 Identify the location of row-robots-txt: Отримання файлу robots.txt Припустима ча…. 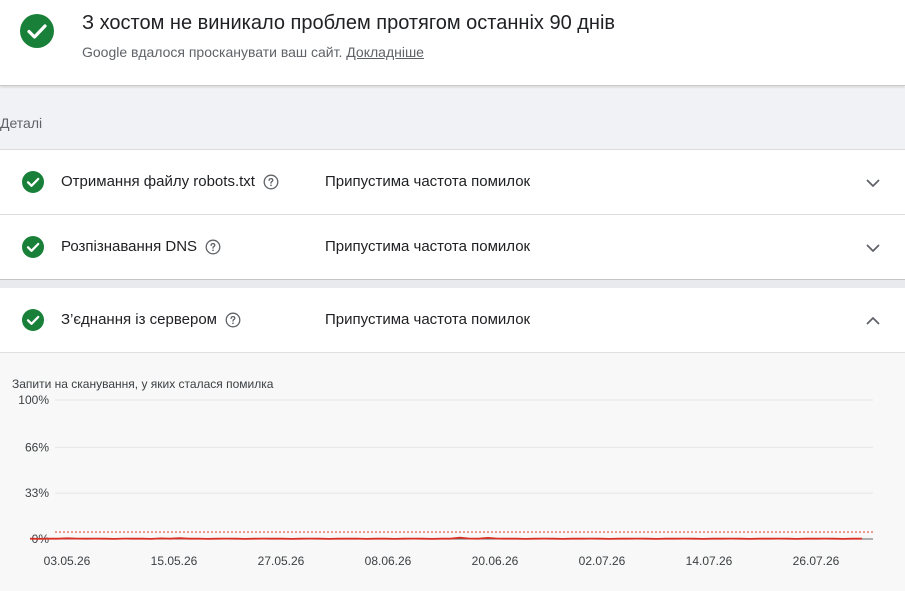
(452, 181).